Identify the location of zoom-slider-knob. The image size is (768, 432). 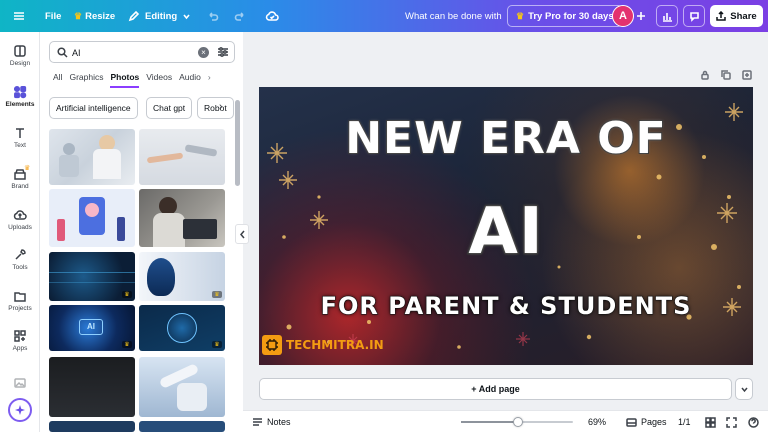
(518, 422).